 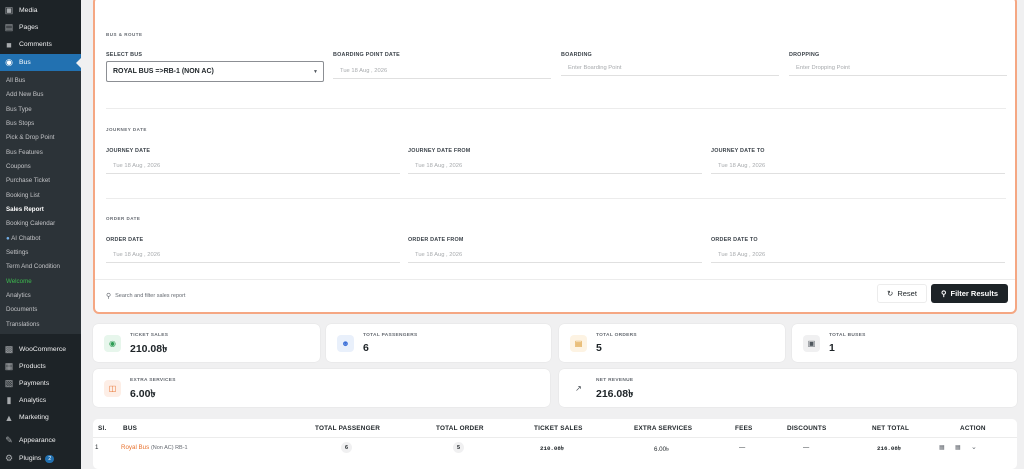 I want to click on submenu-purchase-ticket: Purchase Ticket, so click(x=28, y=180).